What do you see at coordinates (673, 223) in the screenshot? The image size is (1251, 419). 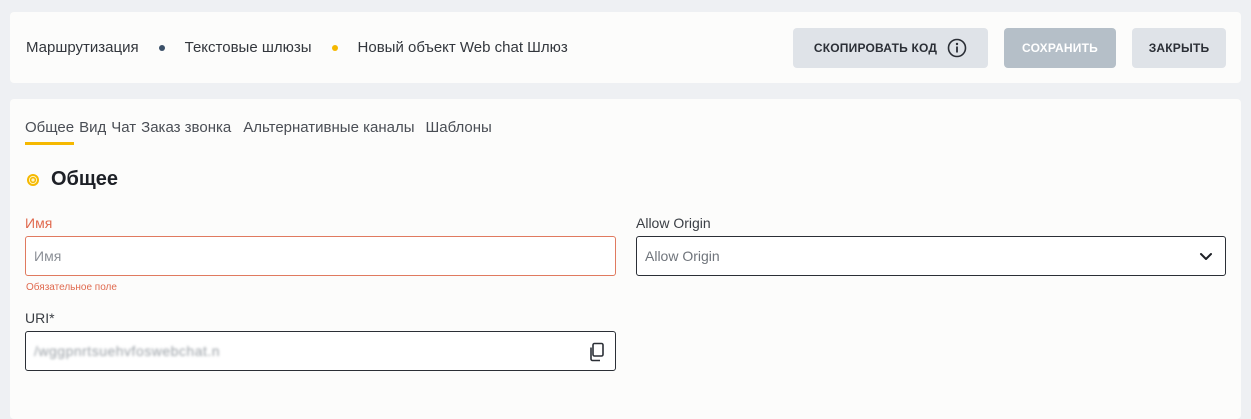 I see `allow-origin-label: Allow Origin` at bounding box center [673, 223].